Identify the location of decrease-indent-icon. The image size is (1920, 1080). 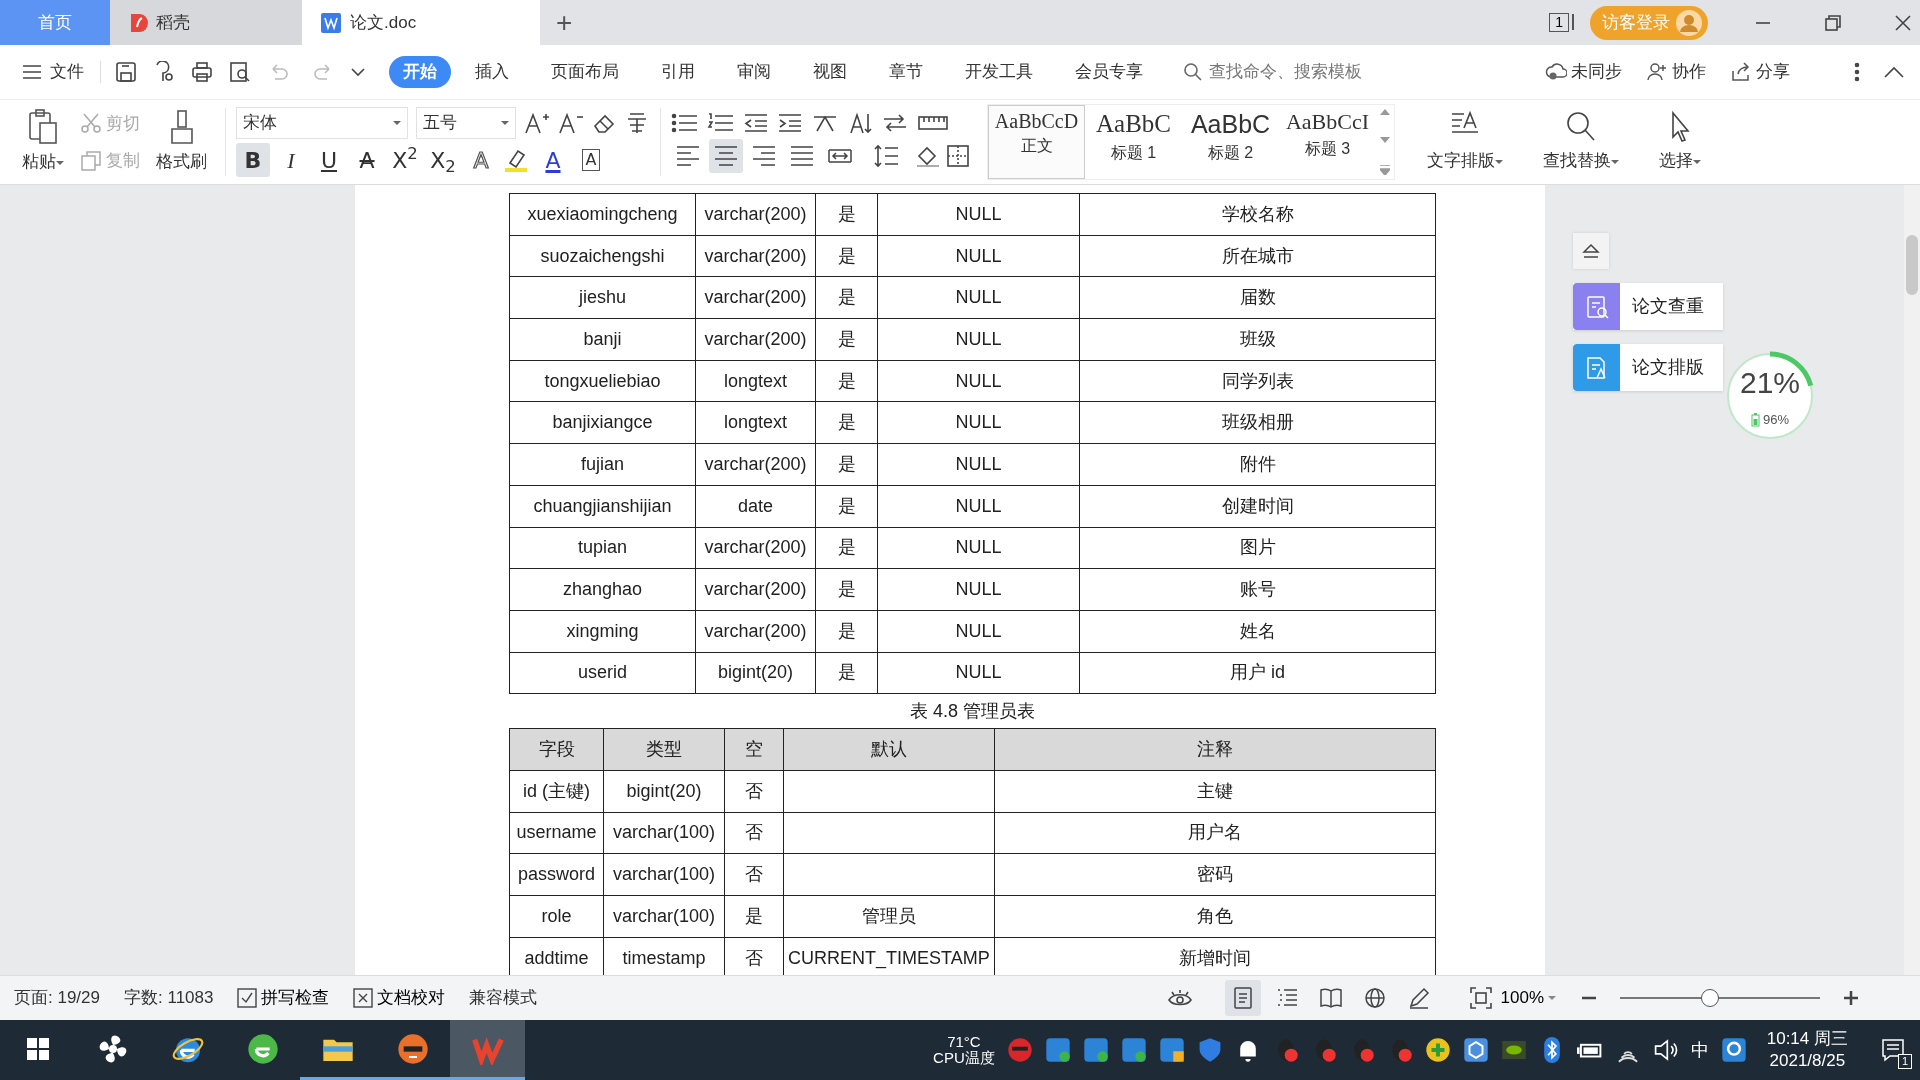
(756, 123).